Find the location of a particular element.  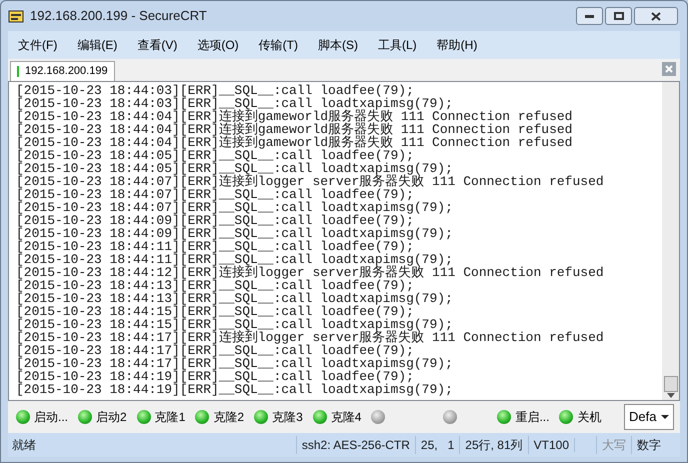

menu-item: 传输(T) is located at coordinates (278, 45).